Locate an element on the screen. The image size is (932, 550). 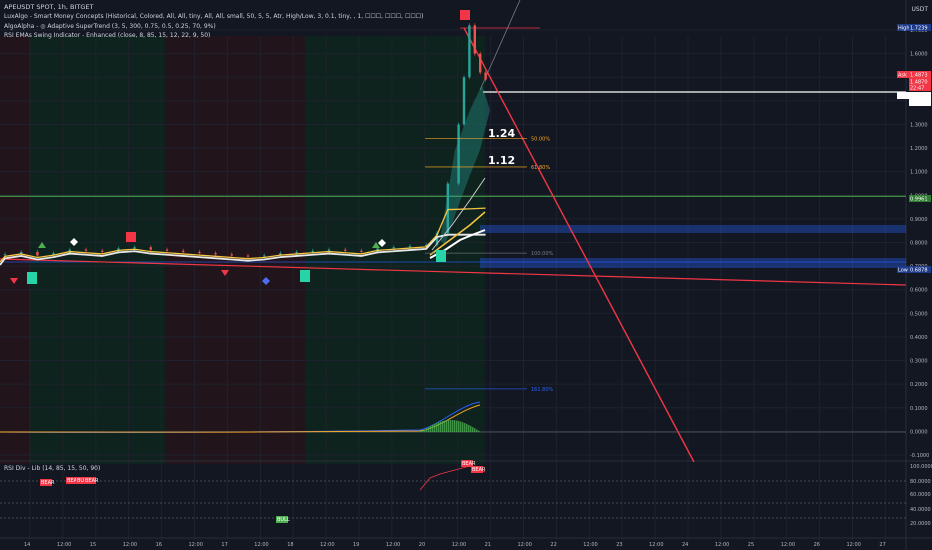
rsi-axis-tick: 20.0000 is located at coordinates (920, 524).